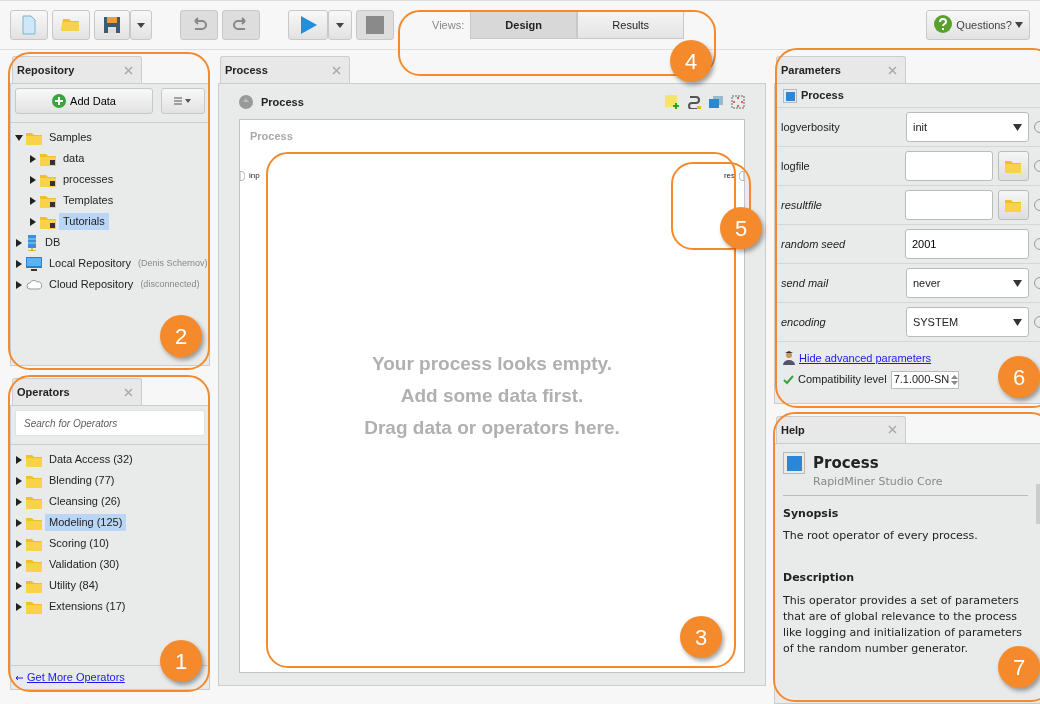 The height and width of the screenshot is (704, 1040). What do you see at coordinates (90, 263) in the screenshot?
I see `tree-item: Local Repository` at bounding box center [90, 263].